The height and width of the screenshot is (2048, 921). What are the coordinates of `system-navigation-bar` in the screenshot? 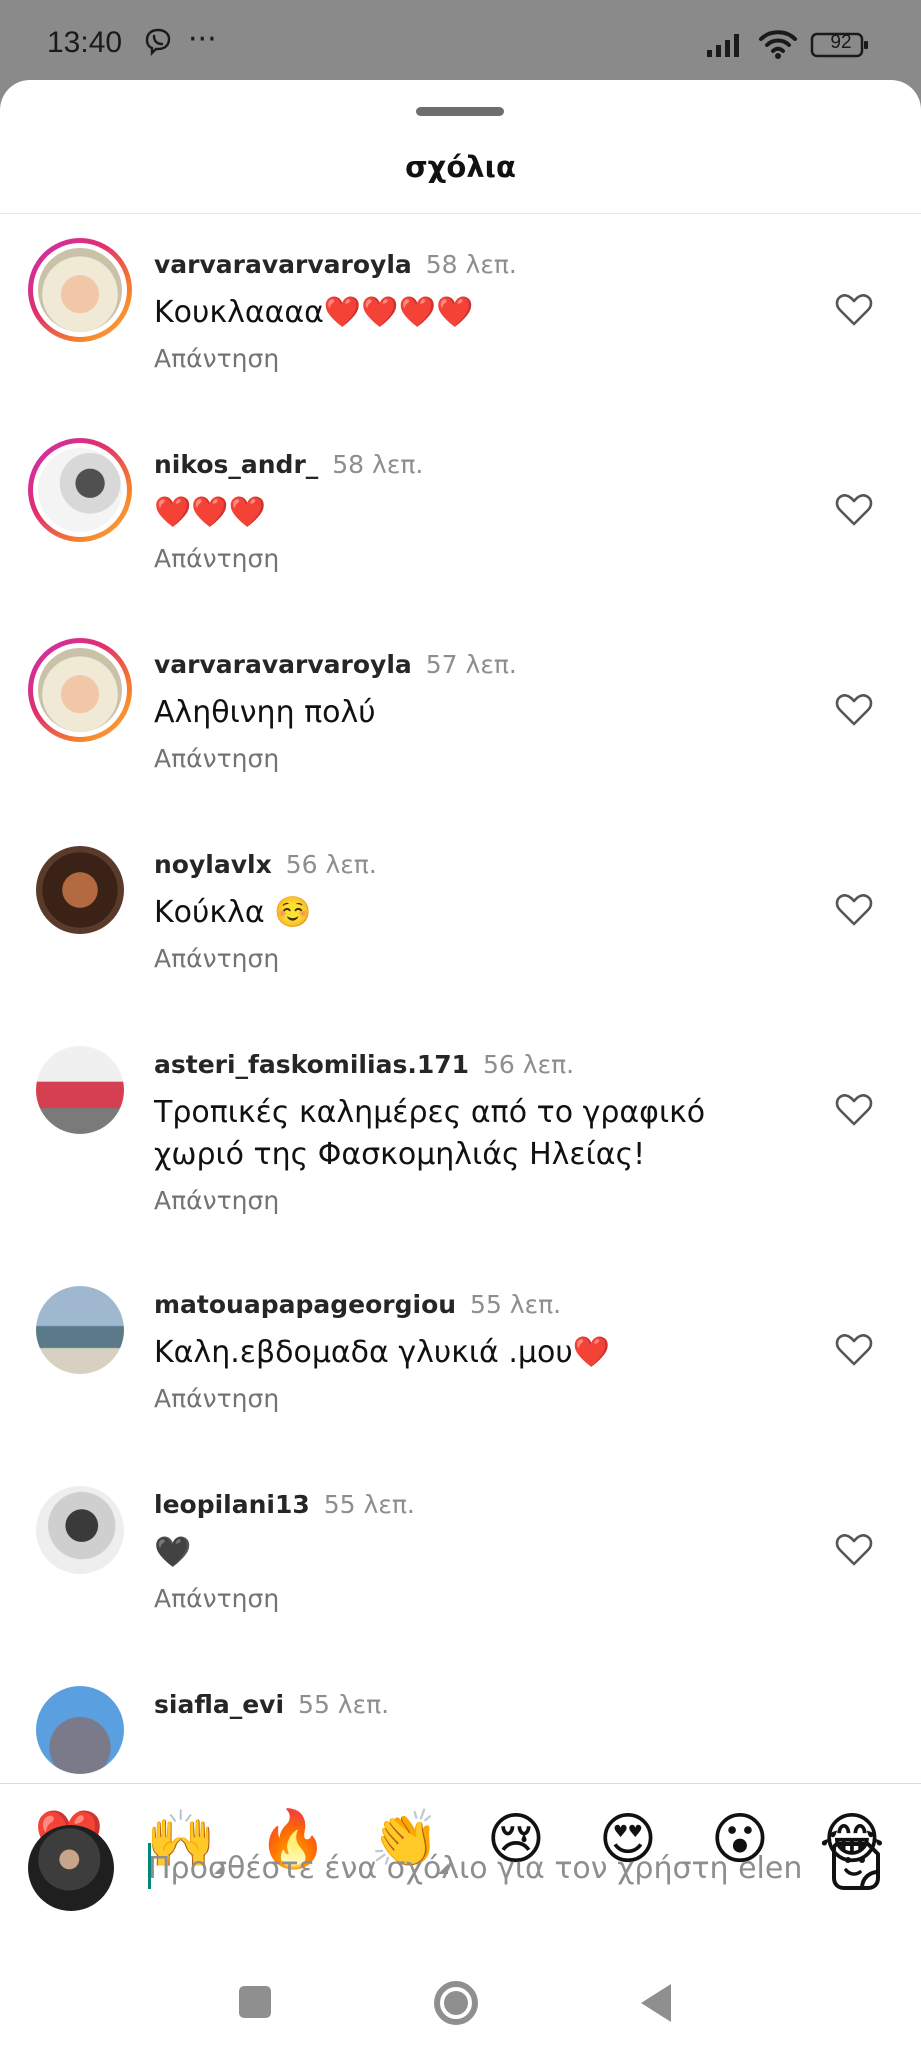 It's located at (460, 1989).